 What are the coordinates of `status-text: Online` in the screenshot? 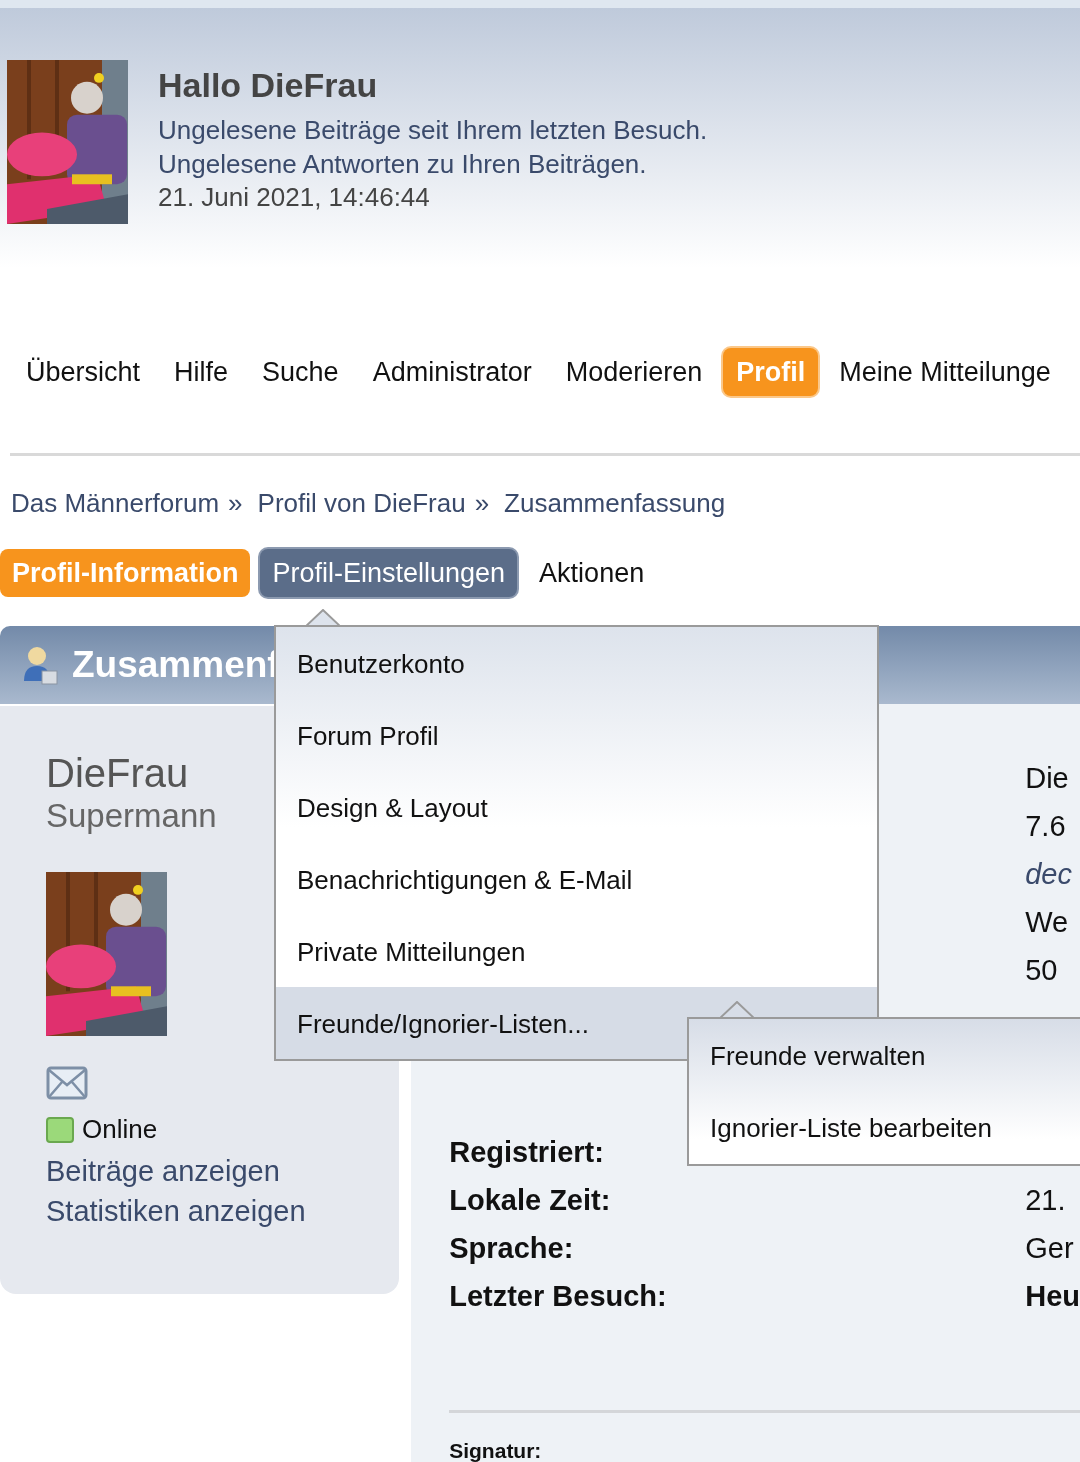 It's located at (120, 1129).